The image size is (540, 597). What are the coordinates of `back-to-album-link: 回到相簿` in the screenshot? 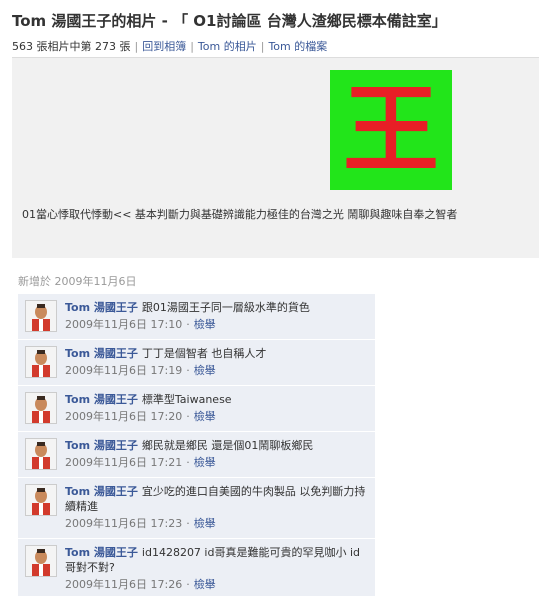 It's located at (164, 46).